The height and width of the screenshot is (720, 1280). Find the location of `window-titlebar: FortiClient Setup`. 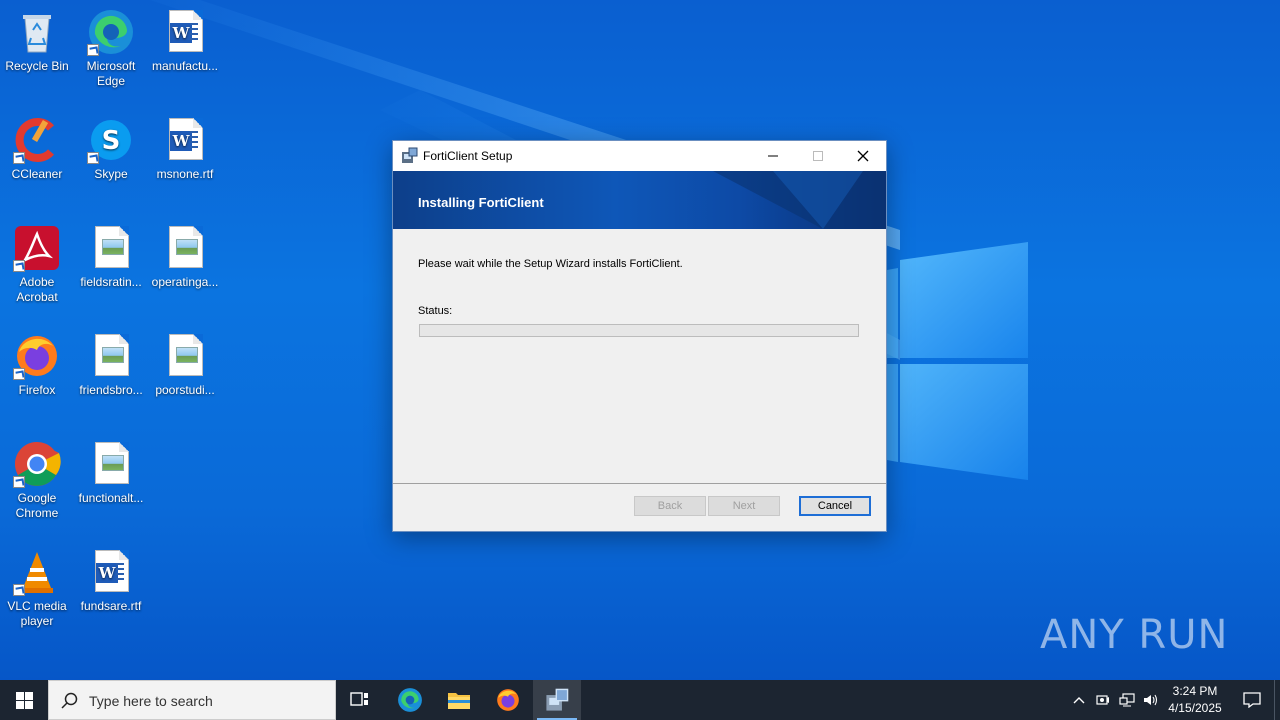

window-titlebar: FortiClient Setup is located at coordinates (639, 156).